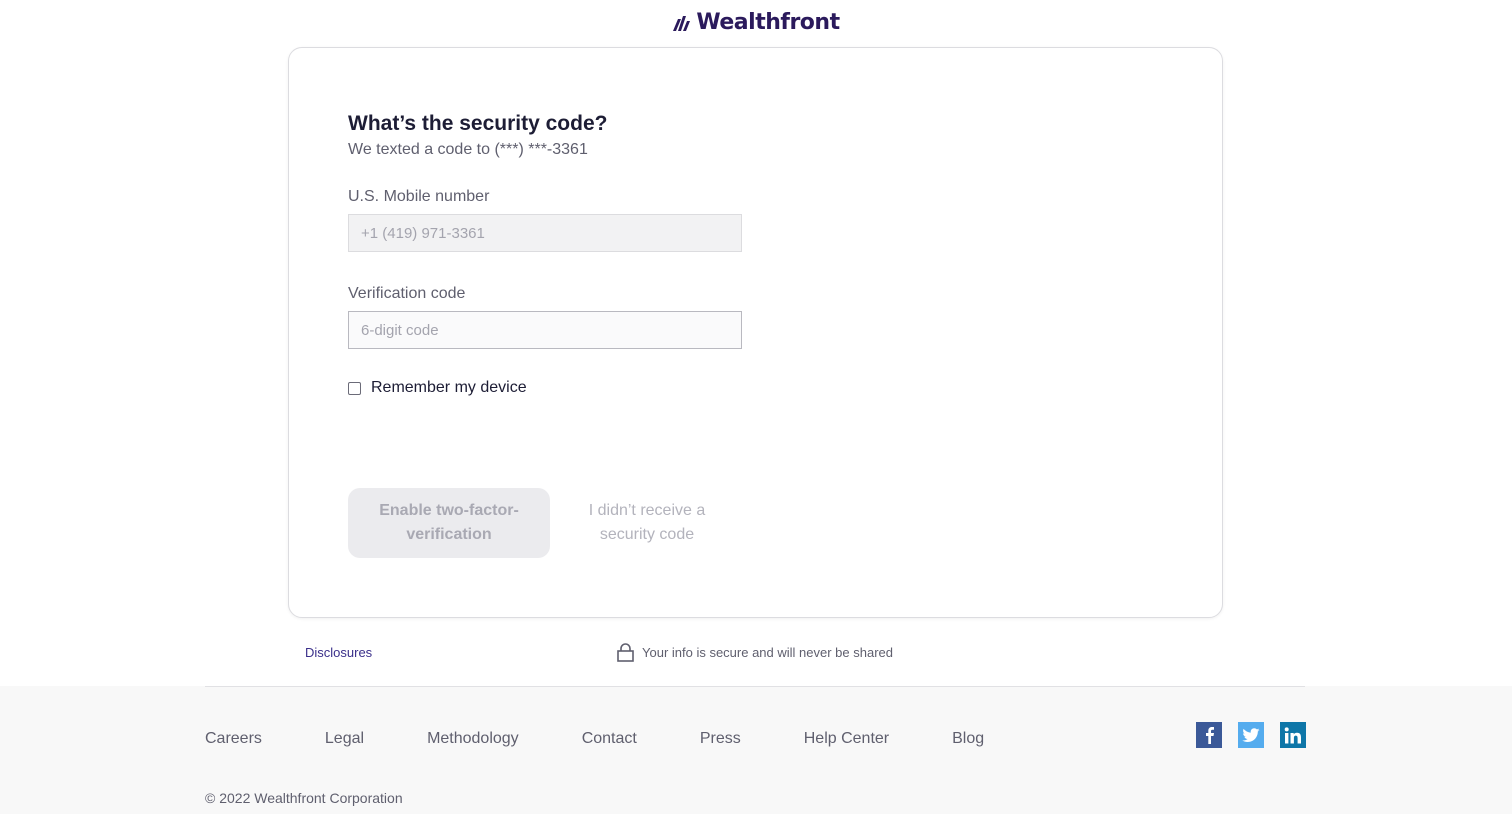 The width and height of the screenshot is (1512, 814). Describe the element at coordinates (473, 739) in the screenshot. I see `footer-link-methodology: Methodology` at that location.